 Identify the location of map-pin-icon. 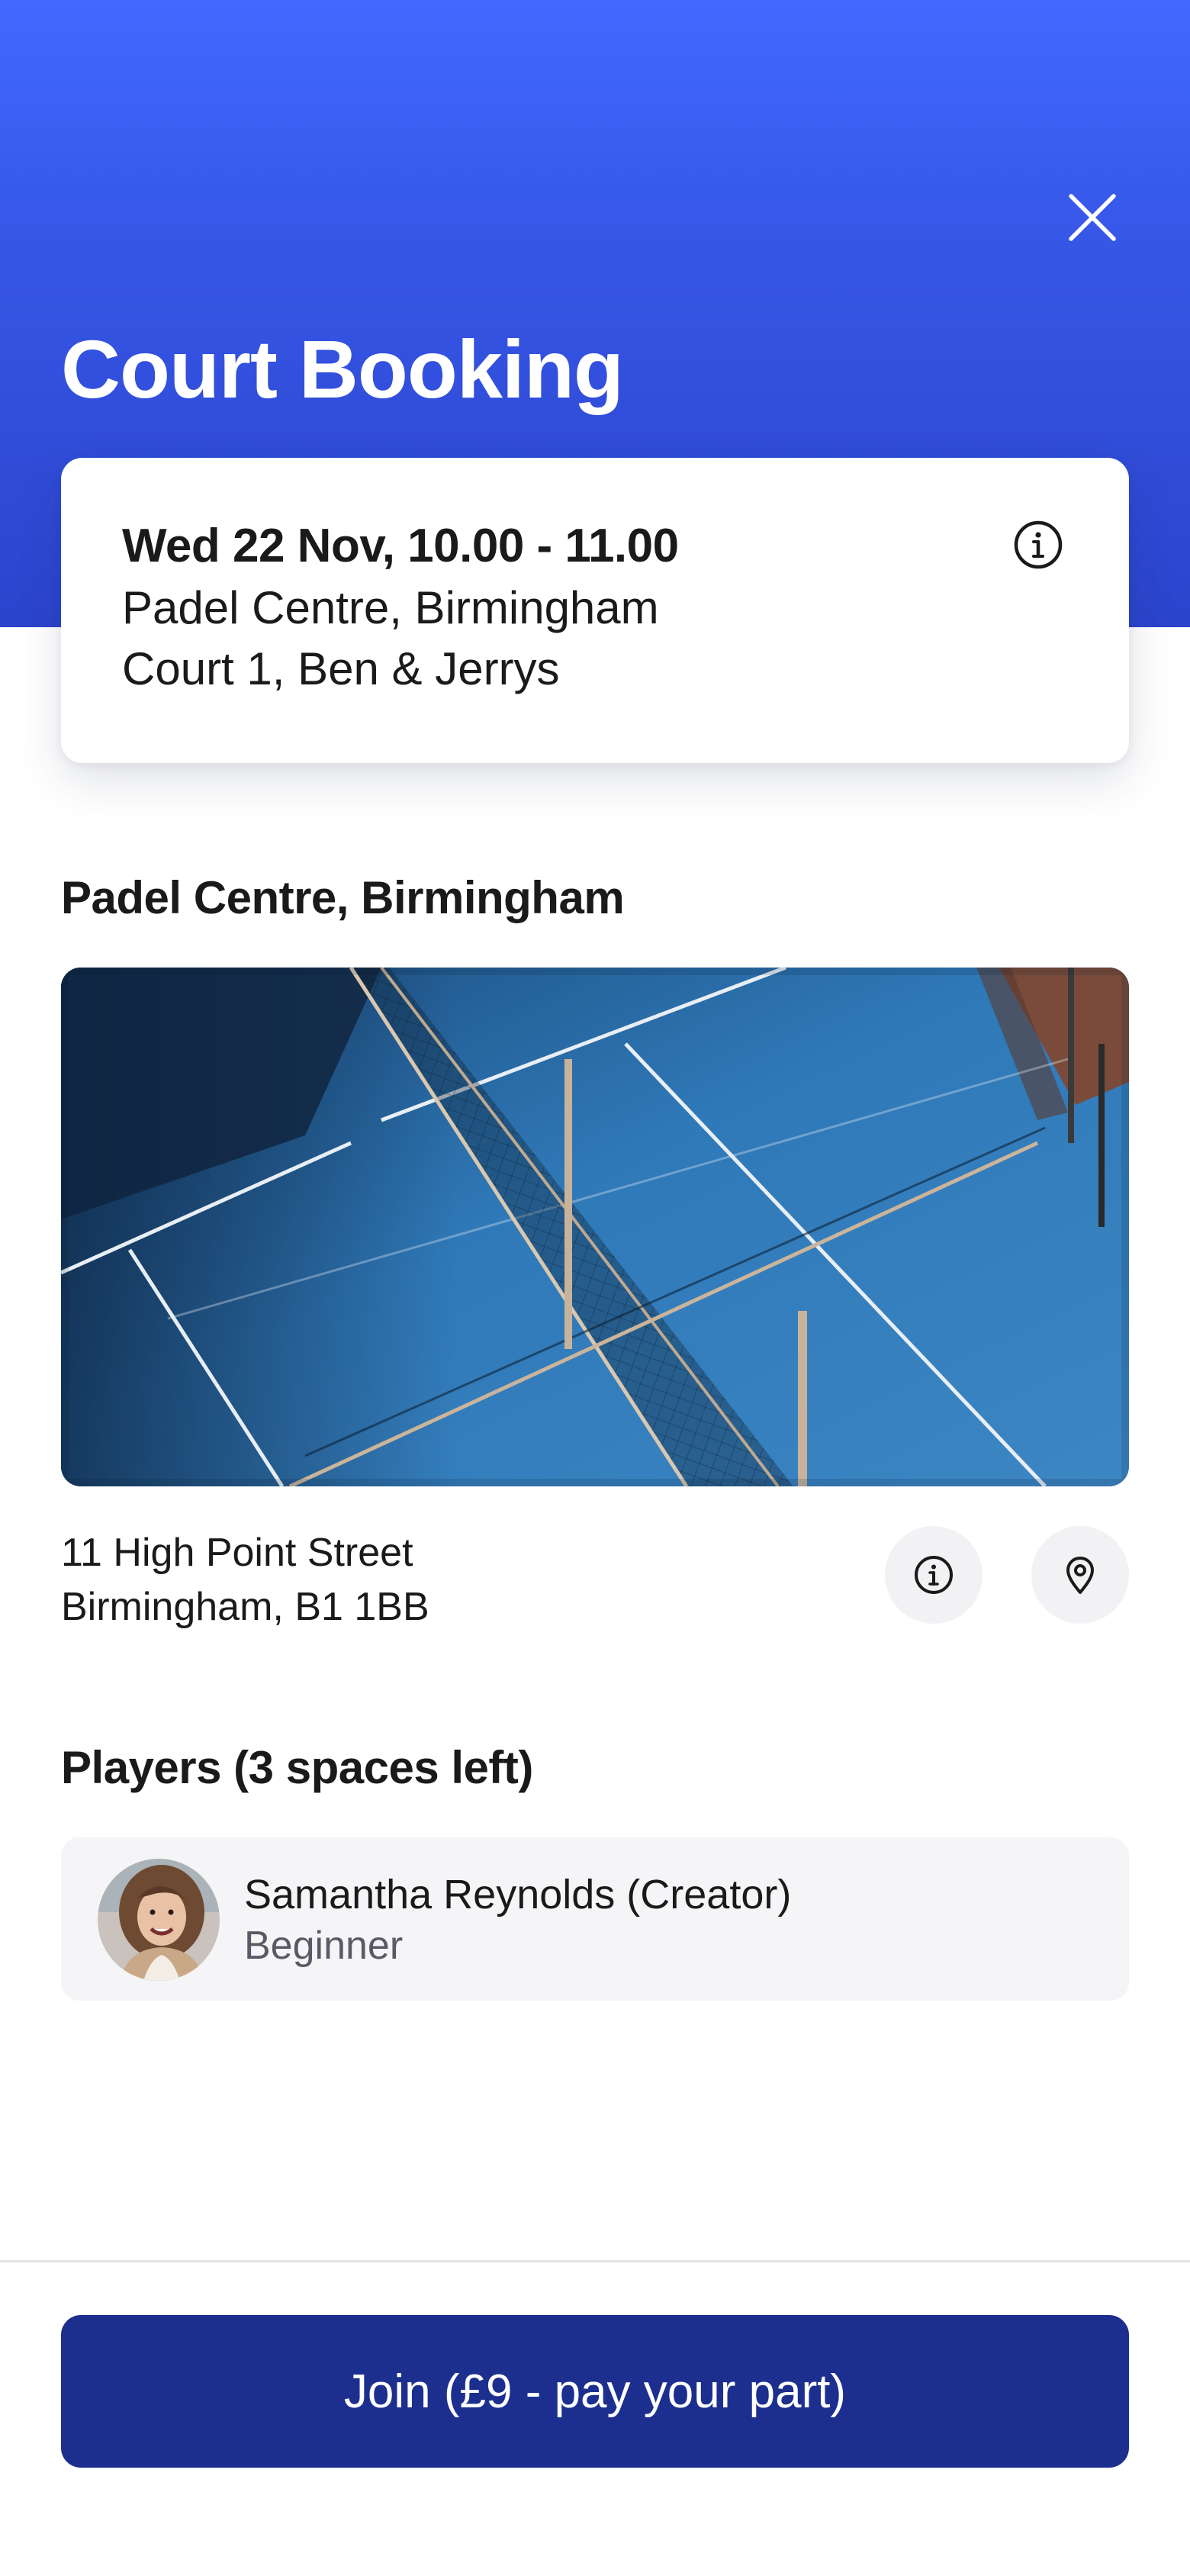
(1080, 1575).